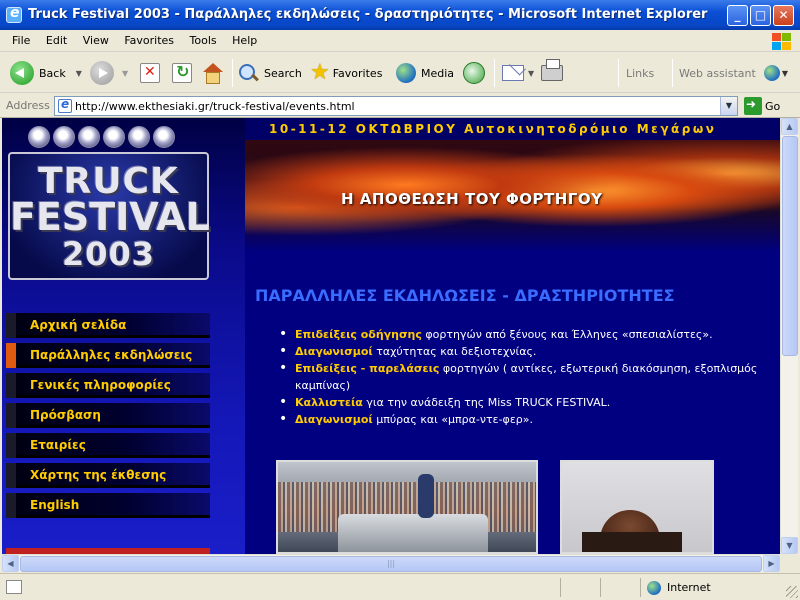 The image size is (800, 600). I want to click on nav-item-parallel-events: Παράλληλες εκδηλώσεις, so click(108, 355).